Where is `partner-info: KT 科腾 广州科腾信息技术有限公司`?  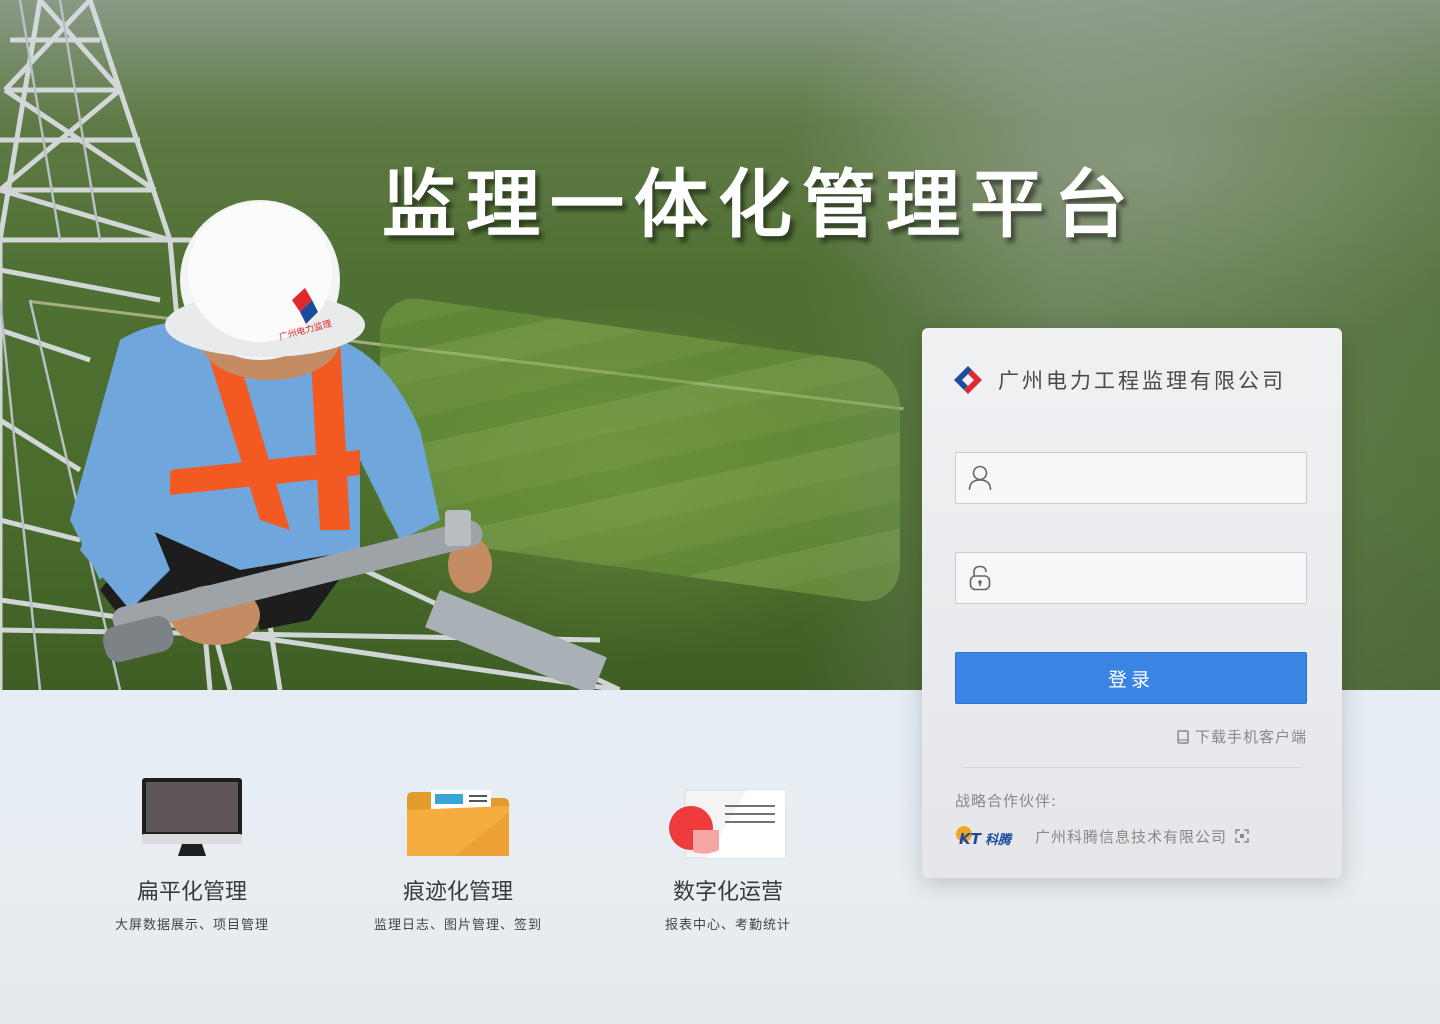 partner-info: KT 科腾 广州科腾信息技术有限公司 is located at coordinates (1102, 836).